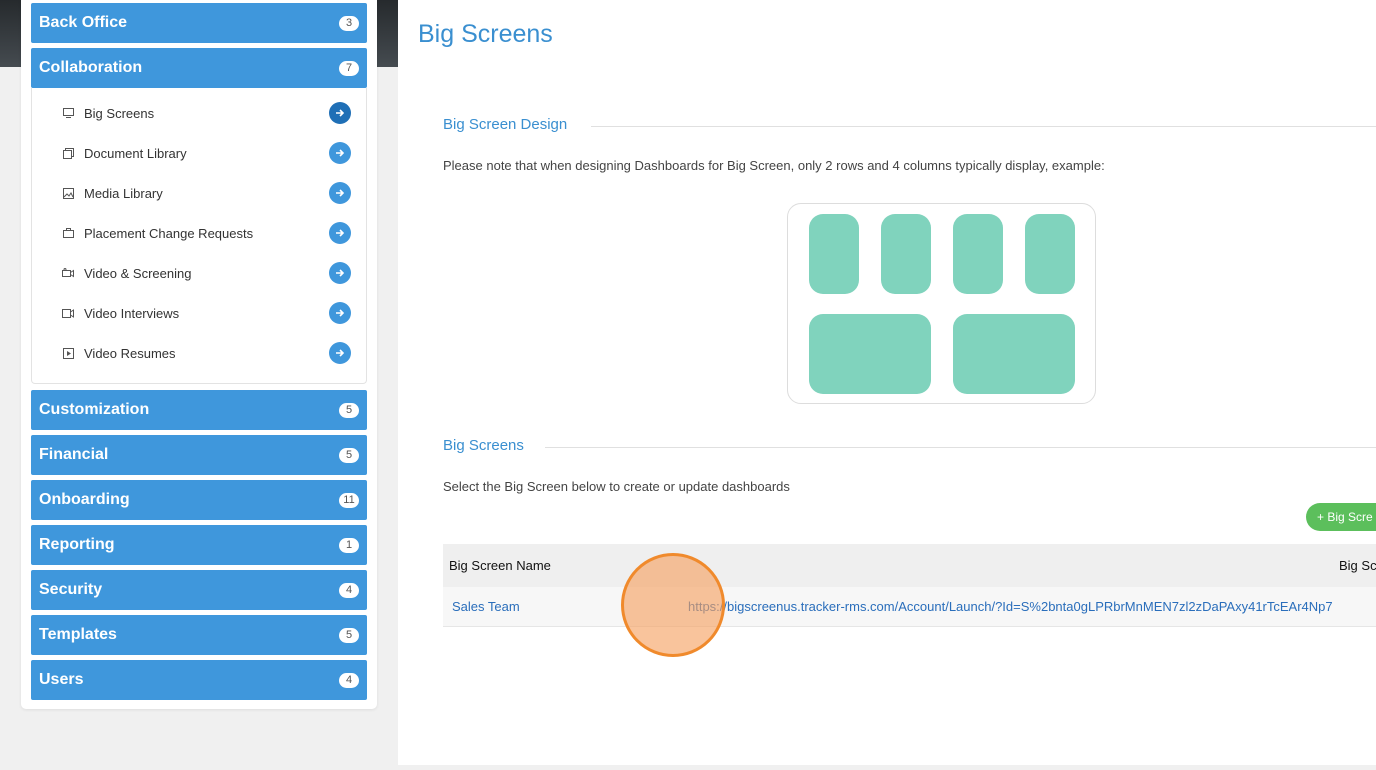 This screenshot has width=1376, height=770. I want to click on category-back-office: Back Office 3, so click(199, 23).